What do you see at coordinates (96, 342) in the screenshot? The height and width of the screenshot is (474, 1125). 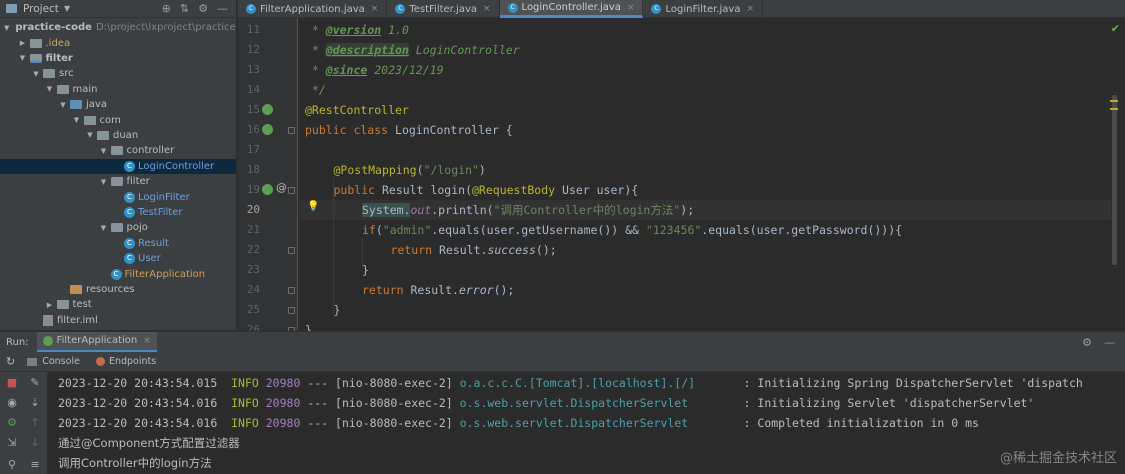 I see `run-config-tab: FilterApplication ×` at bounding box center [96, 342].